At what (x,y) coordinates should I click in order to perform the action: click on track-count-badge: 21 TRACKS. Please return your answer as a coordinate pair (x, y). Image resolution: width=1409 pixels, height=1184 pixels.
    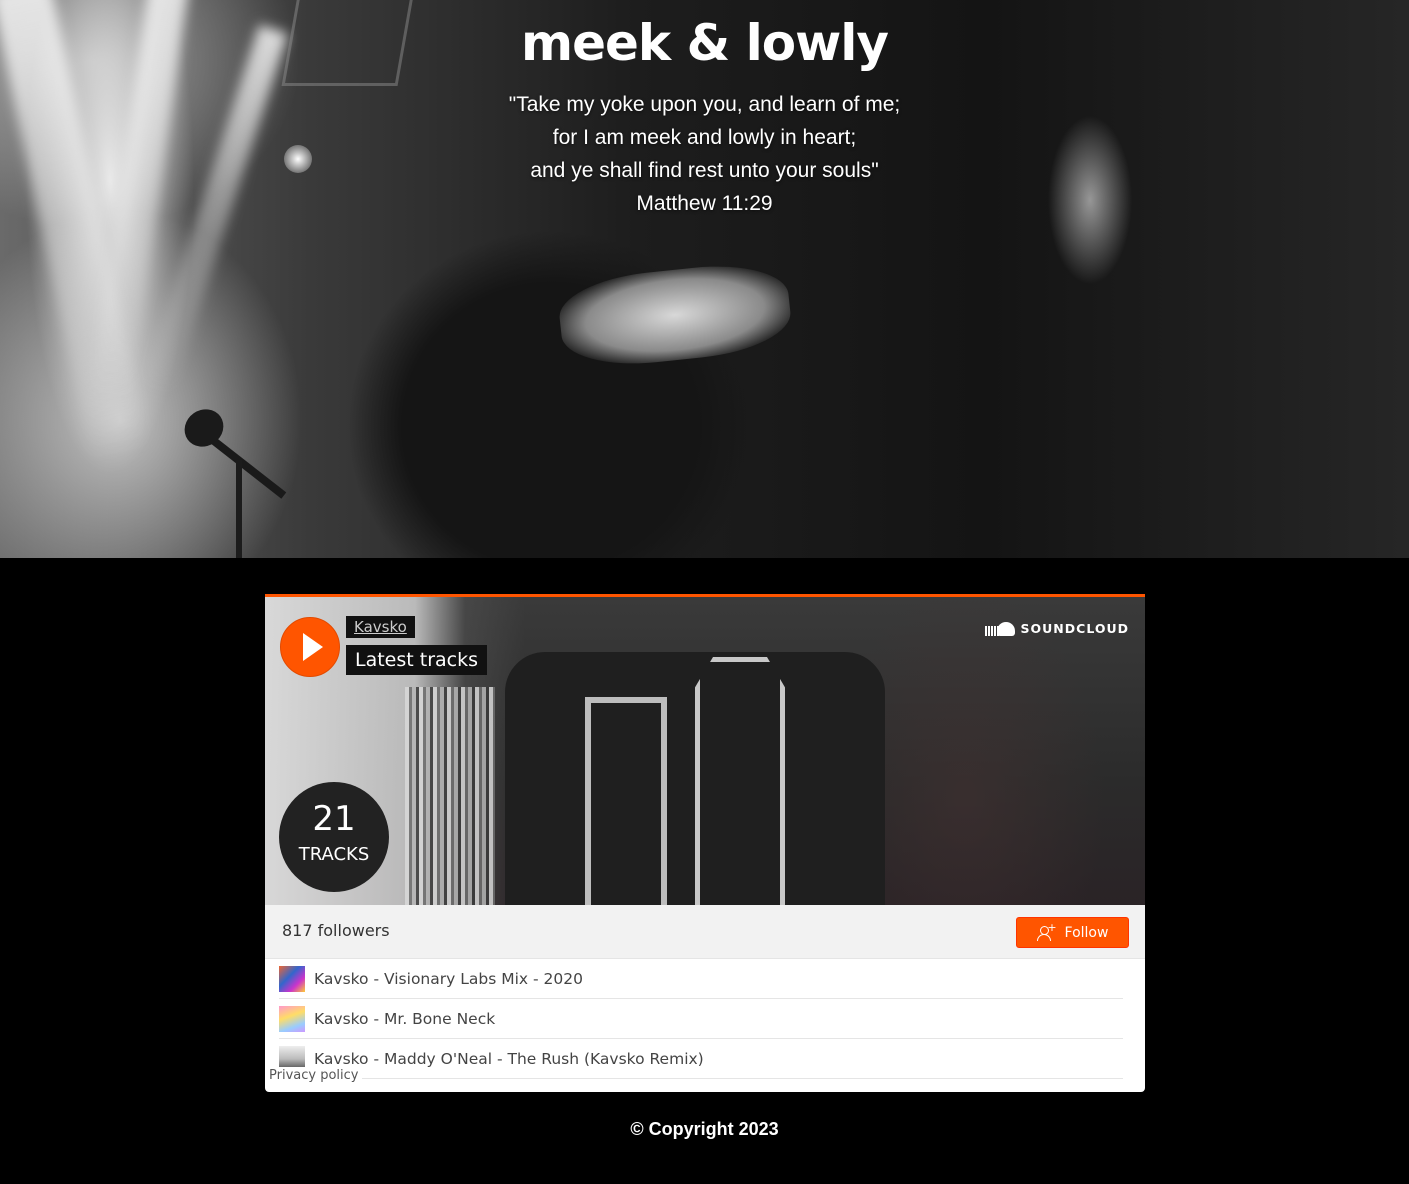
    Looking at the image, I should click on (334, 837).